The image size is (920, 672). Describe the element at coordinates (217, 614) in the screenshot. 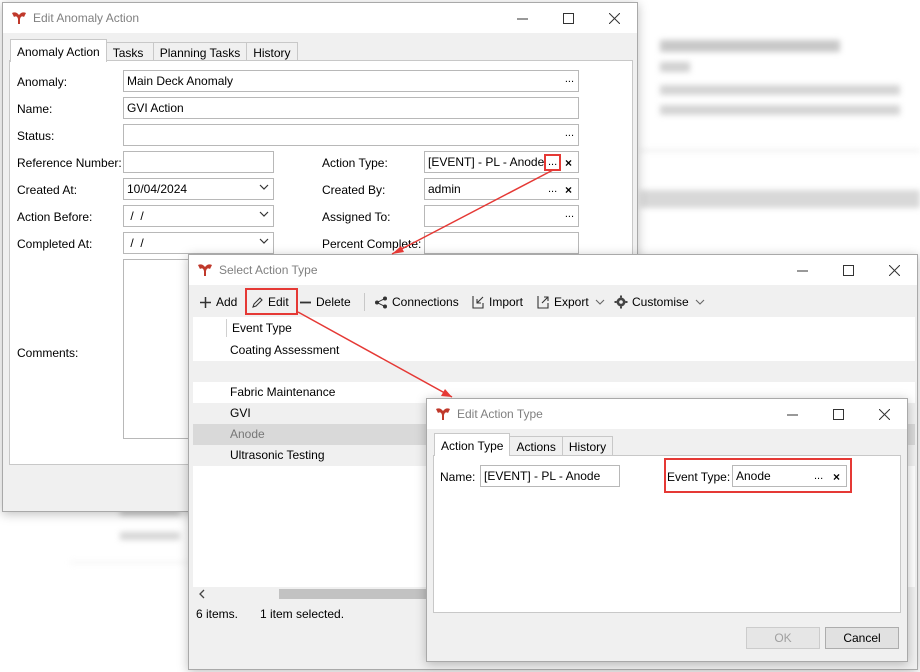

I see `status-items-count: 6 items.` at that location.